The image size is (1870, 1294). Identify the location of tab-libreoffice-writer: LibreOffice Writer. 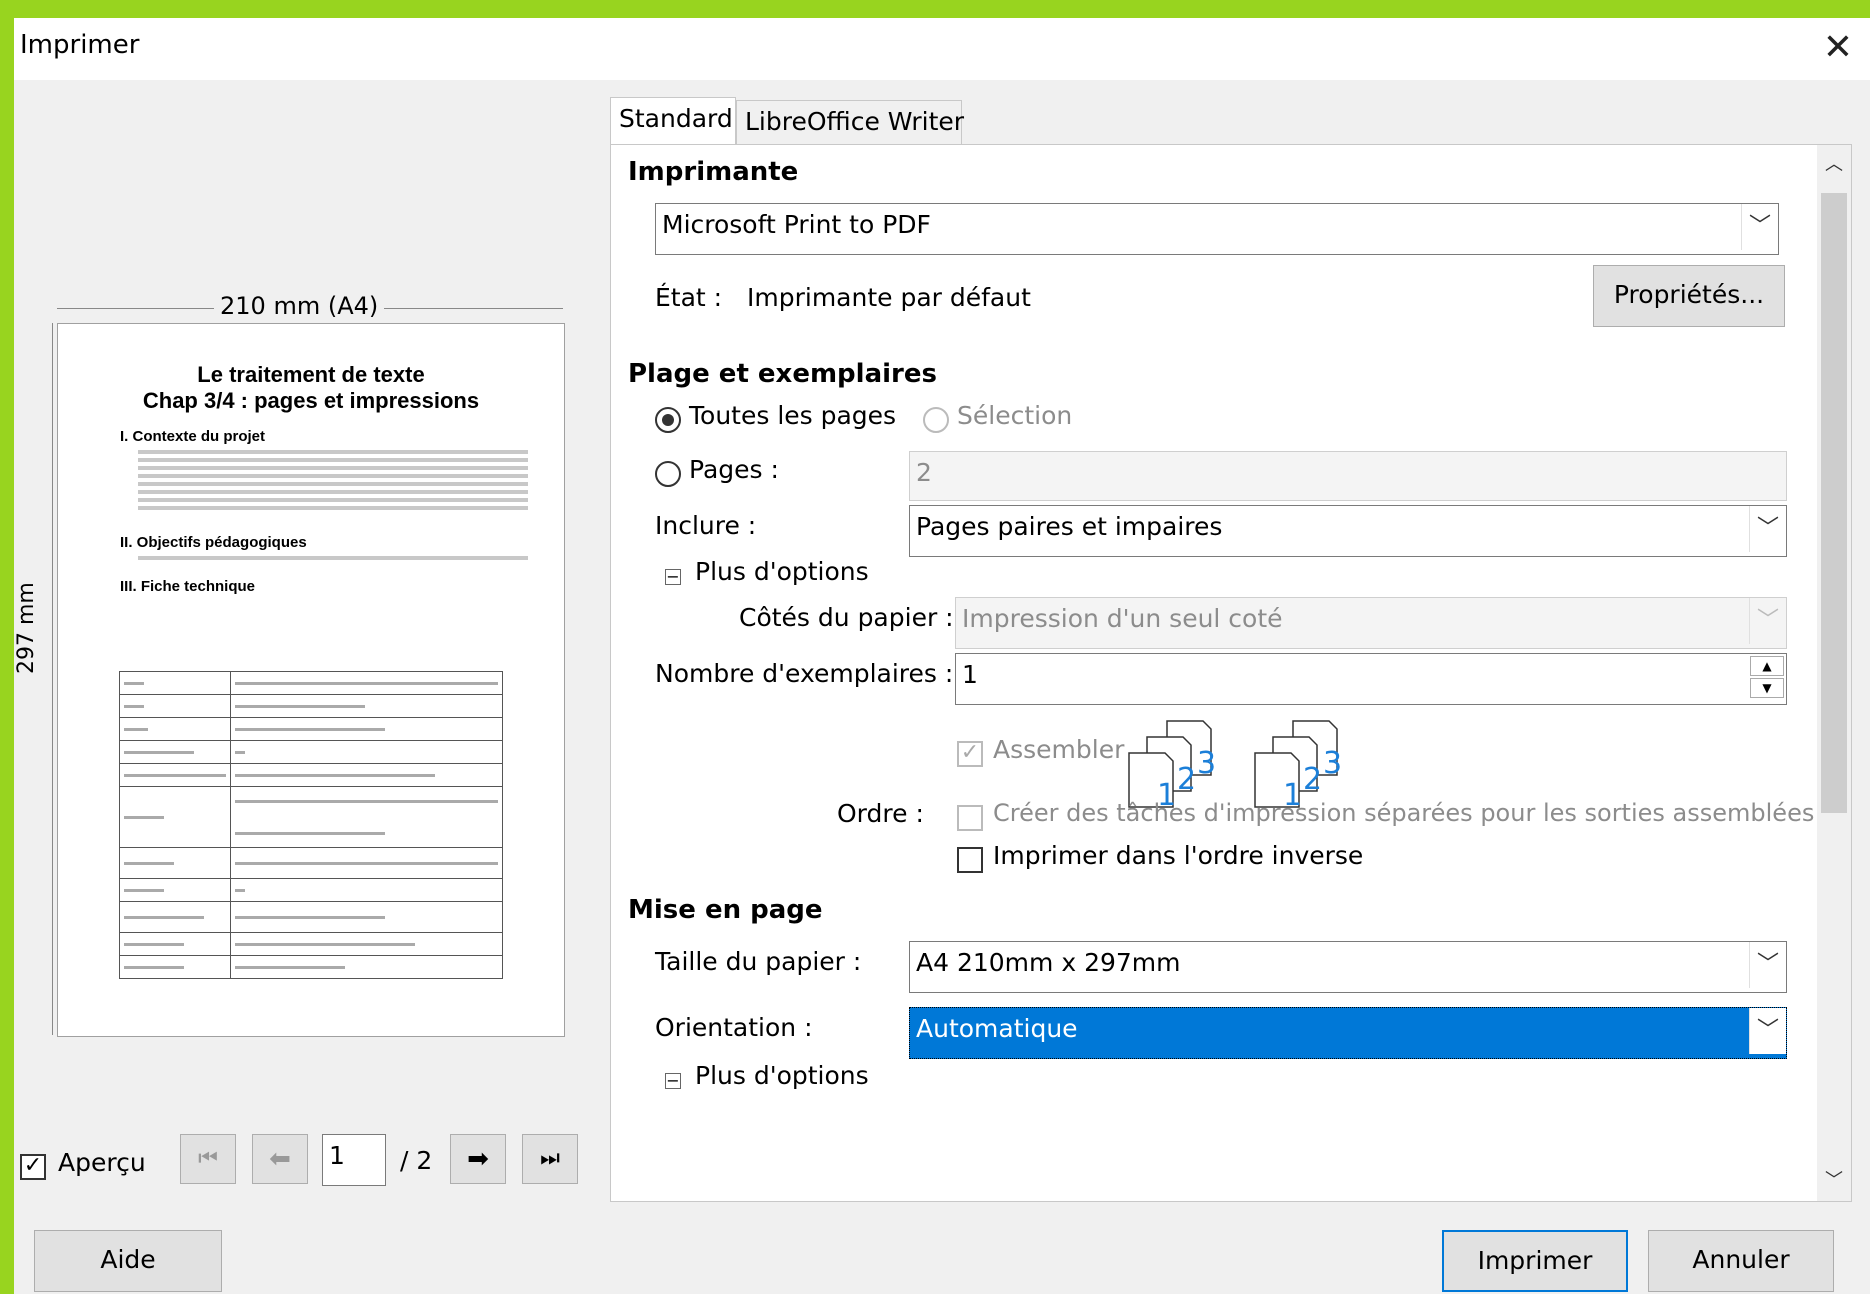
(850, 122).